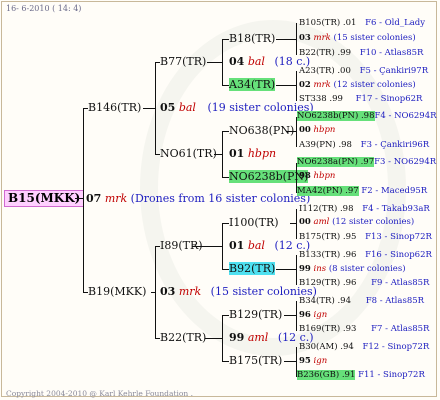 This screenshot has height=400, width=440. What do you see at coordinates (258, 337) in the screenshot?
I see `mark: aml` at bounding box center [258, 337].